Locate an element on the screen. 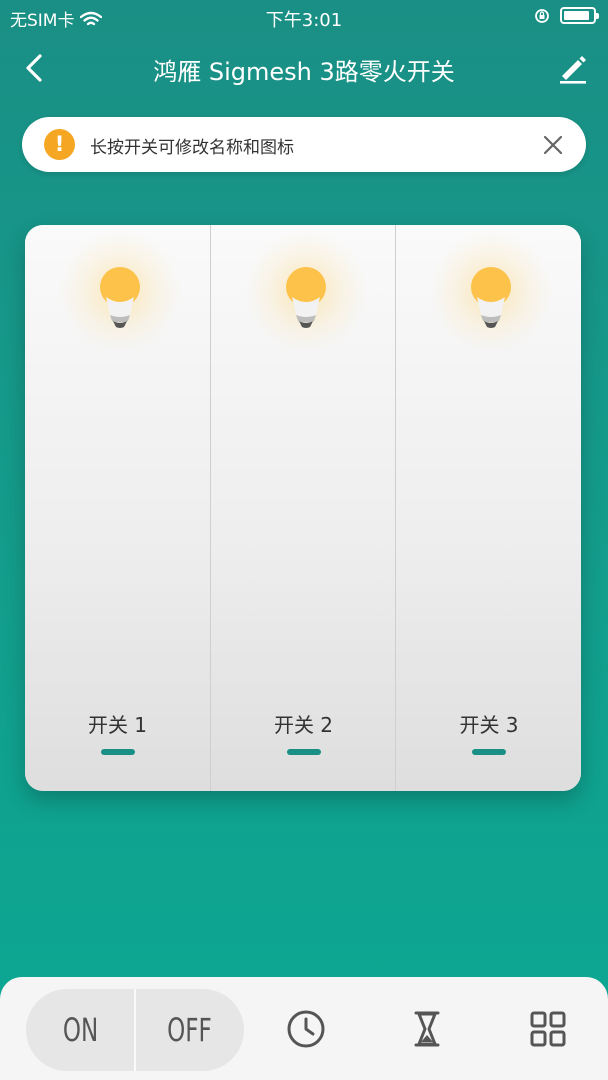 Image resolution: width=608 pixels, height=1080 pixels. page-title: 鸿雁 Sigmesh 3路零火开关 is located at coordinates (304, 72).